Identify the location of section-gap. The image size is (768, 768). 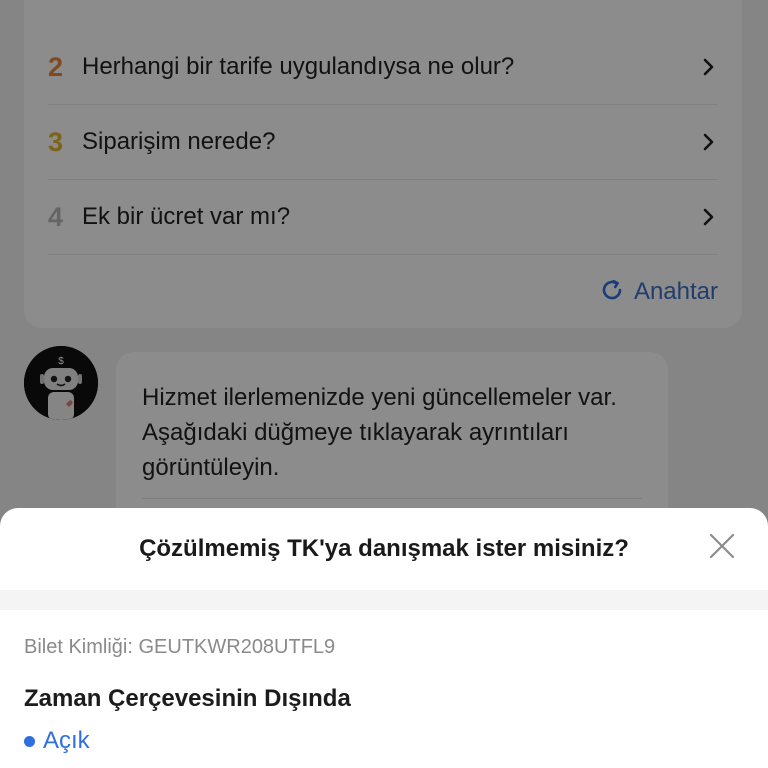
(384, 600).